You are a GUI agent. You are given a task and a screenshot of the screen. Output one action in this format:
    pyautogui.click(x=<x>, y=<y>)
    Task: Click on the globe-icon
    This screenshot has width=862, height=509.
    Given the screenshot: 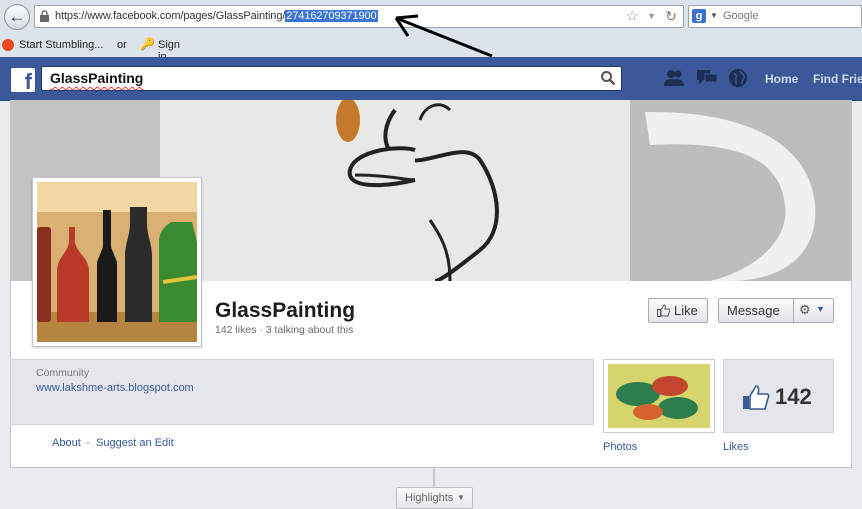 What is the action you would take?
    pyautogui.click(x=738, y=78)
    